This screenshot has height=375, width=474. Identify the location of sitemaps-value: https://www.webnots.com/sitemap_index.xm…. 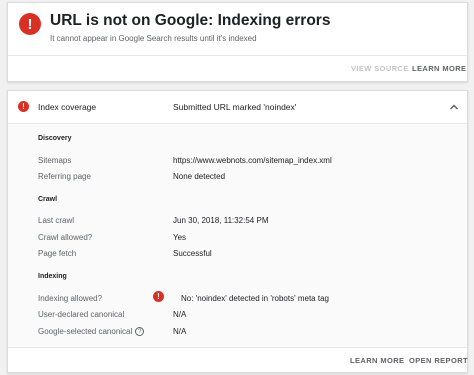
(252, 160).